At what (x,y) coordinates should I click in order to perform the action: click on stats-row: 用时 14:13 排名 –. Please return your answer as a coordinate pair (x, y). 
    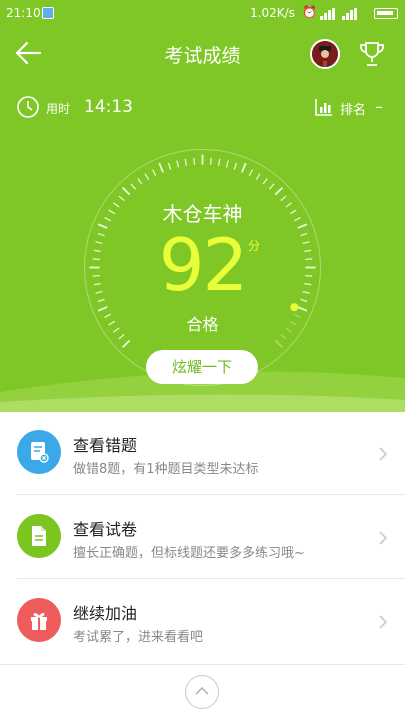
    Looking at the image, I should click on (202, 107).